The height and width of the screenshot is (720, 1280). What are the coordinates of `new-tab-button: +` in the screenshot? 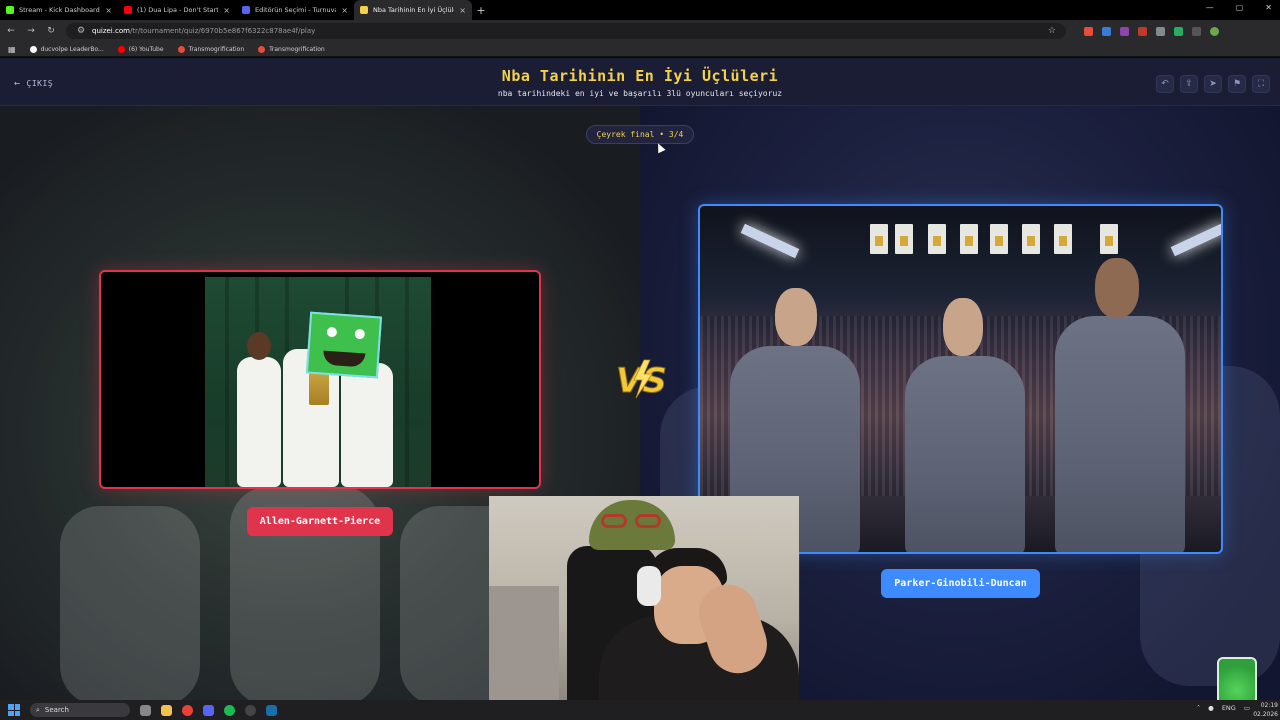 It's located at (481, 10).